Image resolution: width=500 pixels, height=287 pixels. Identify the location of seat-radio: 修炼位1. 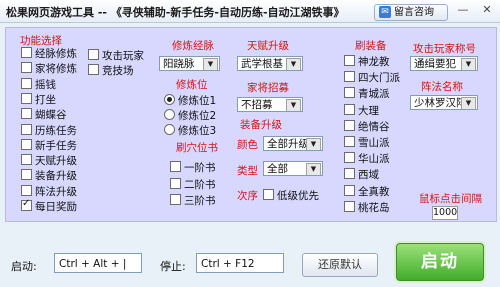
(190, 100).